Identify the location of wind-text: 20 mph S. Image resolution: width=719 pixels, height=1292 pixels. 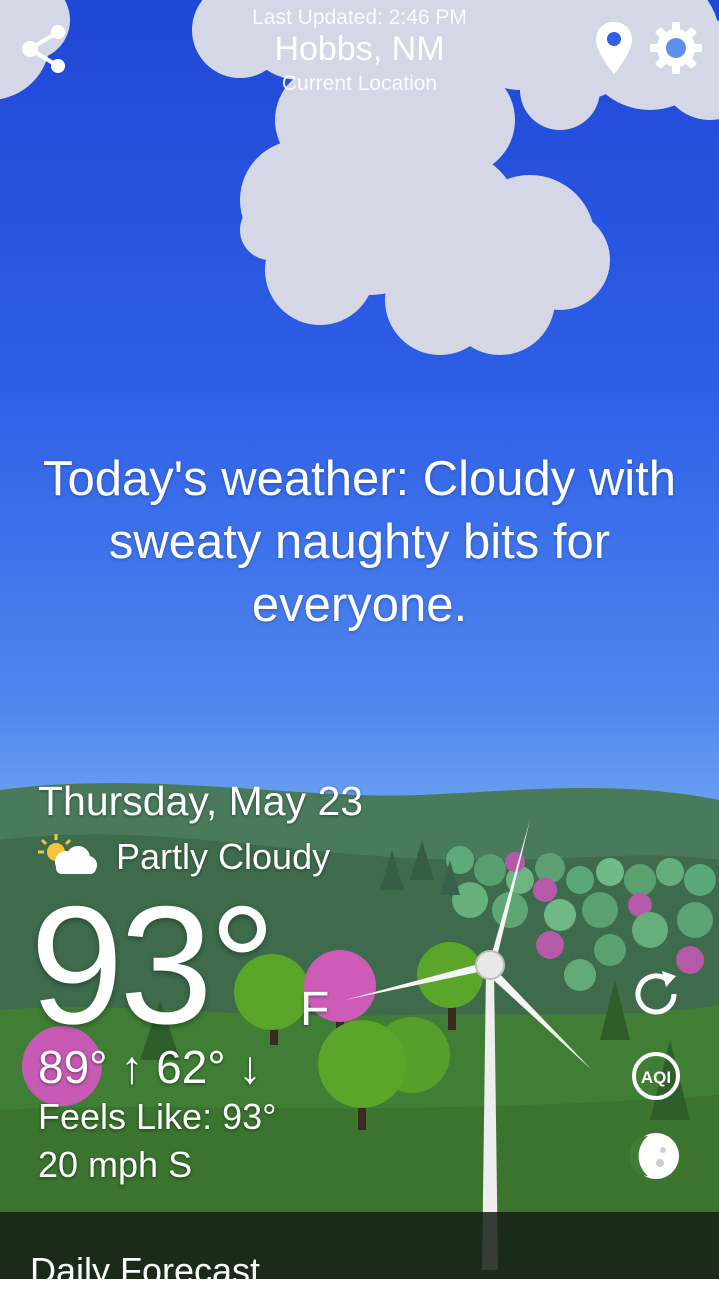
(115, 1164).